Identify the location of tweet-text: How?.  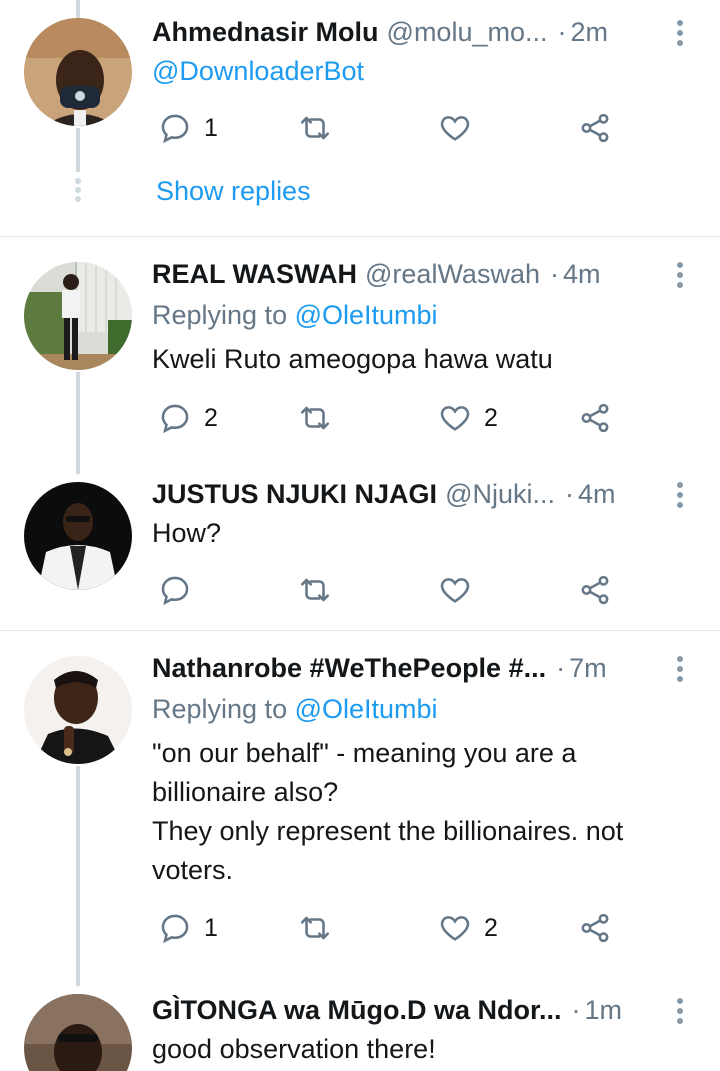
(187, 533).